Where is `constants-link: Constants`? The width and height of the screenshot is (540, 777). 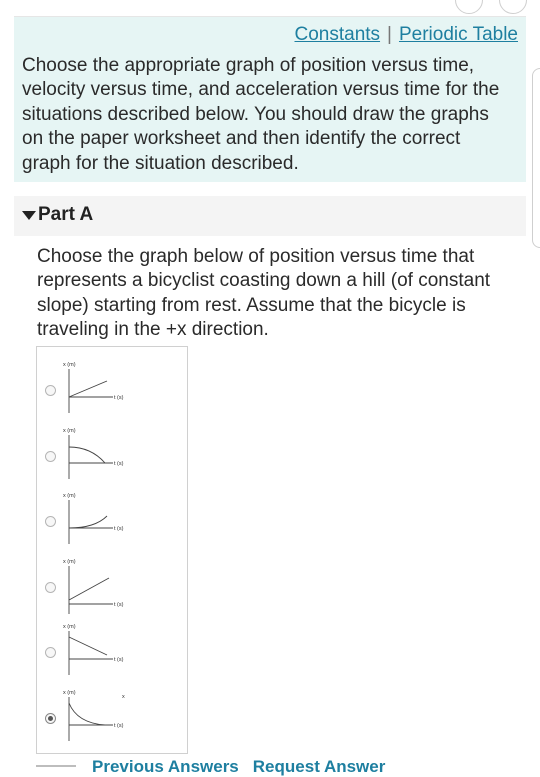 constants-link: Constants is located at coordinates (338, 34).